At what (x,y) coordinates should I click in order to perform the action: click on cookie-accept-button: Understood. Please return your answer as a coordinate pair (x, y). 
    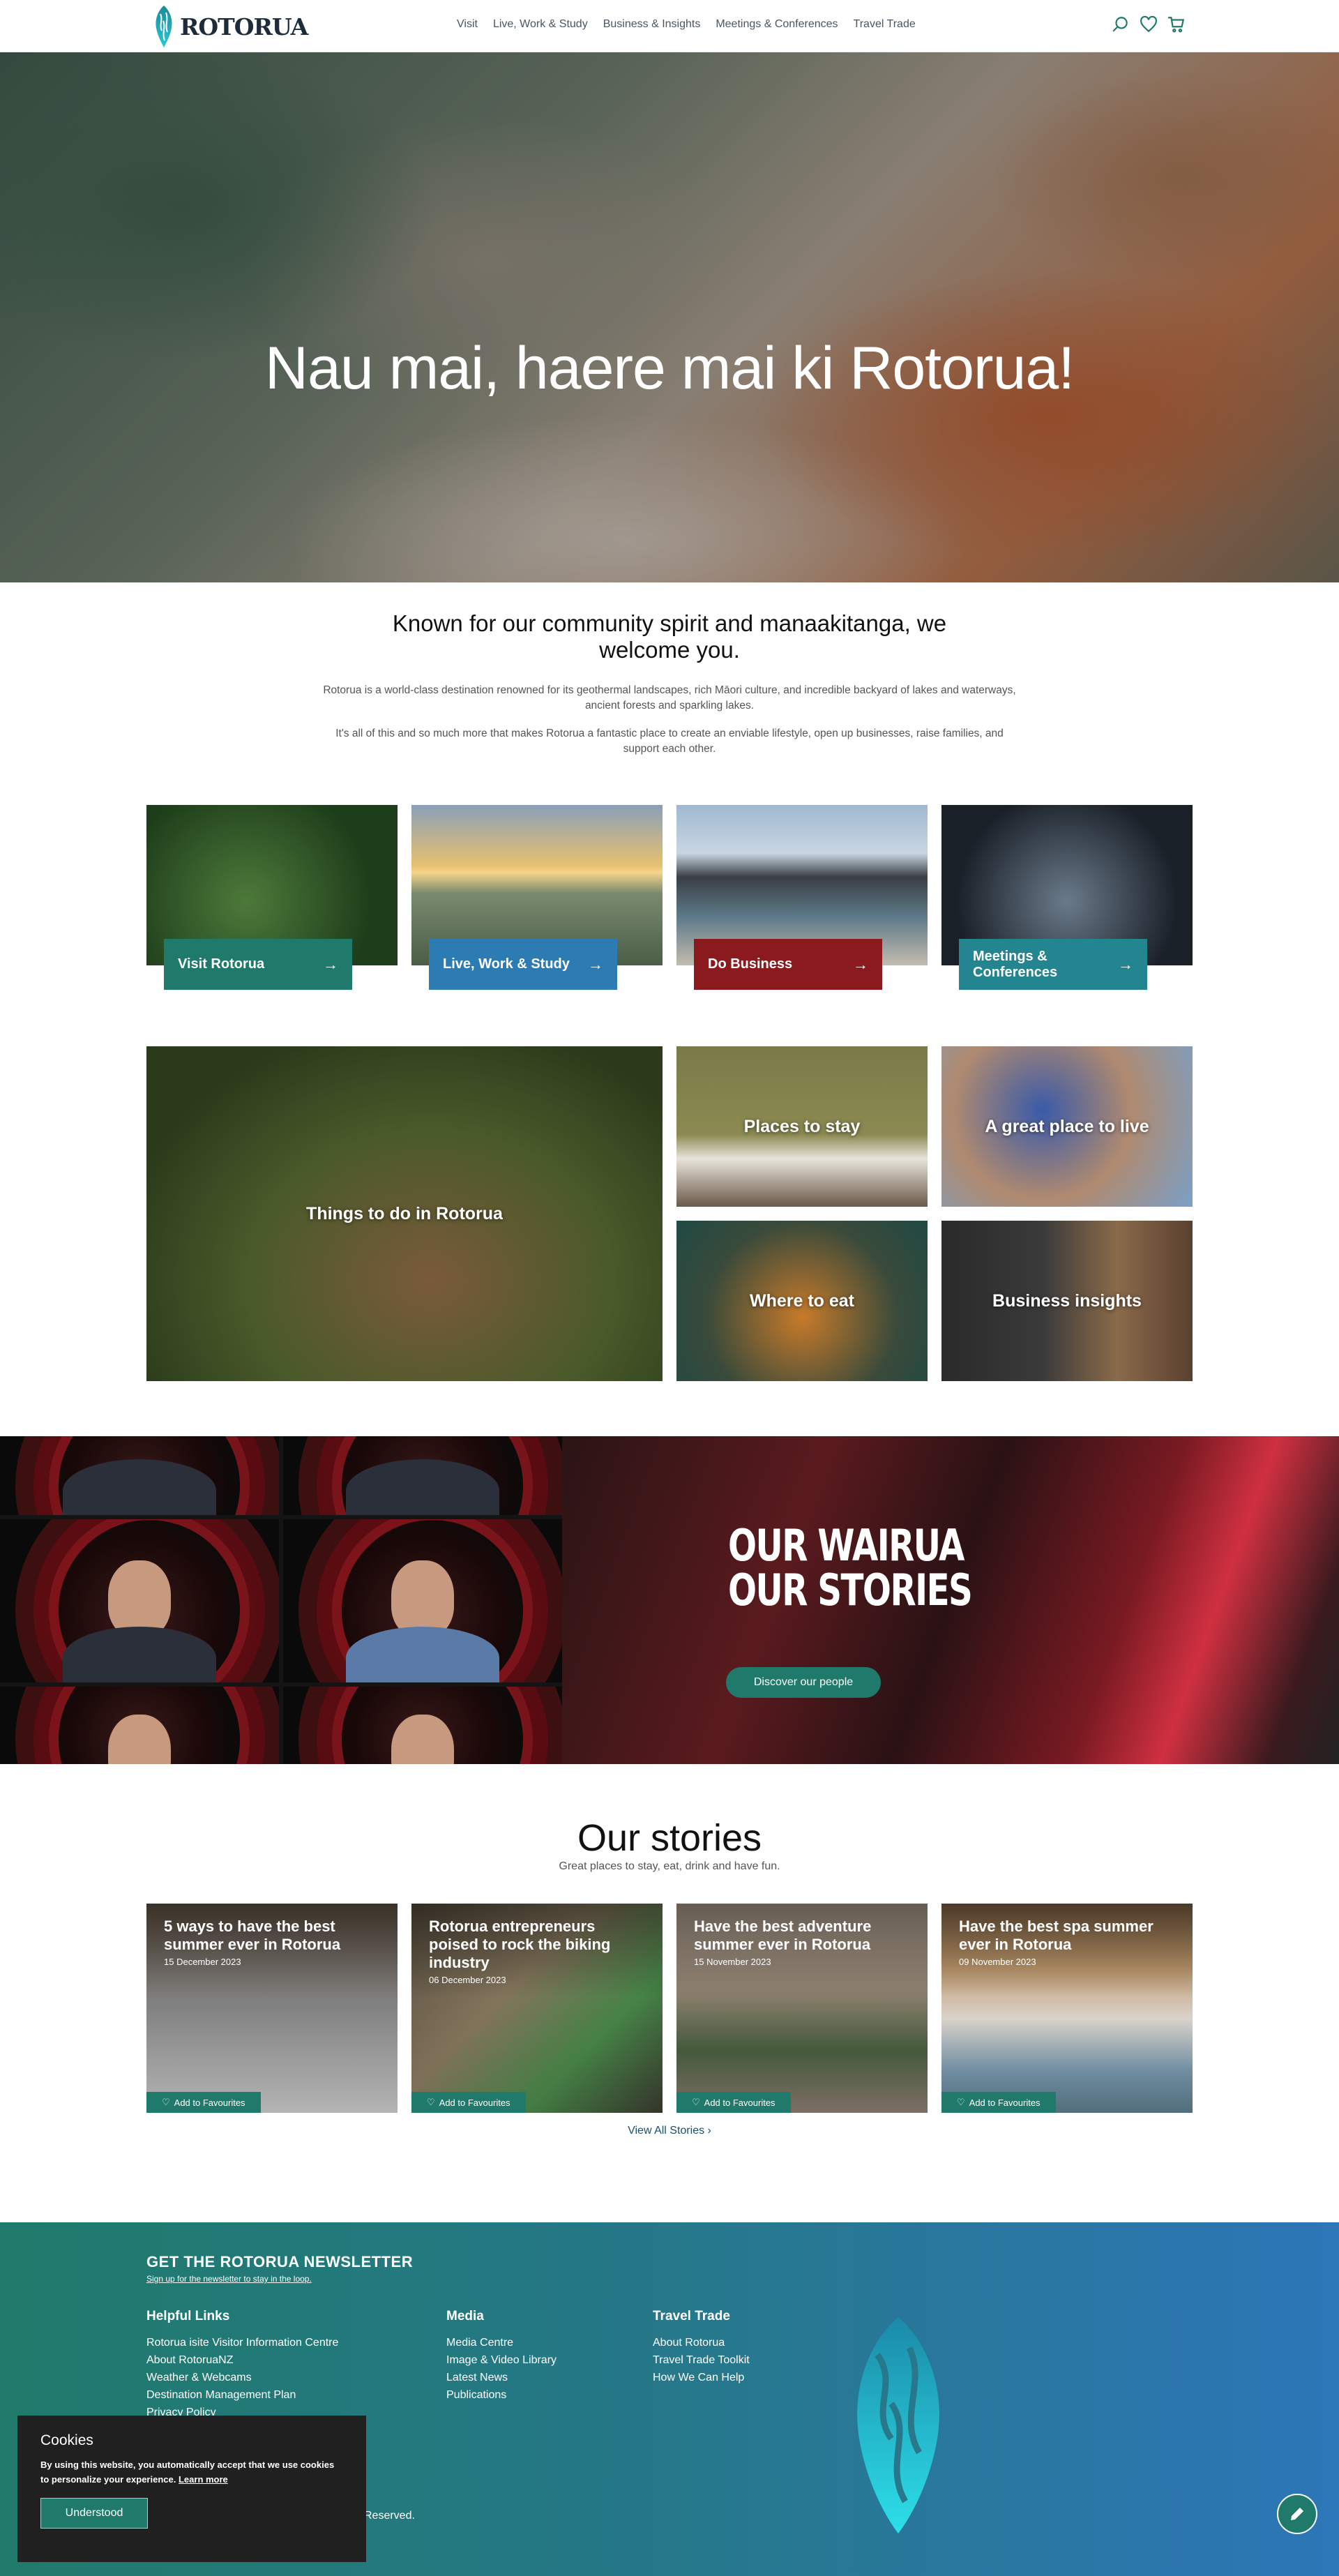
    Looking at the image, I should click on (94, 2513).